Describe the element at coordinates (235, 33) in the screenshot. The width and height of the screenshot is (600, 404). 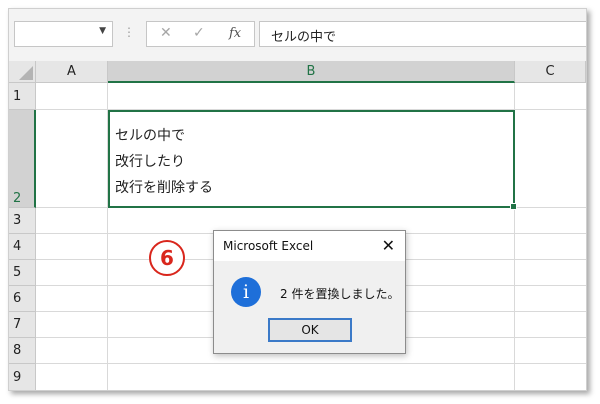
I see `insert-function-icon: fx` at that location.